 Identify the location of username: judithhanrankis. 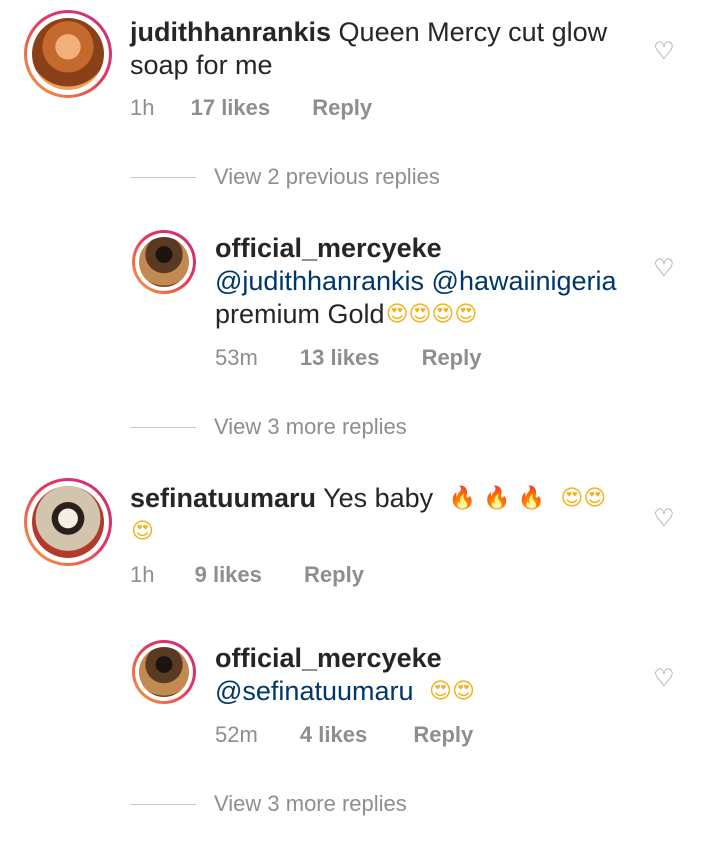
(230, 32).